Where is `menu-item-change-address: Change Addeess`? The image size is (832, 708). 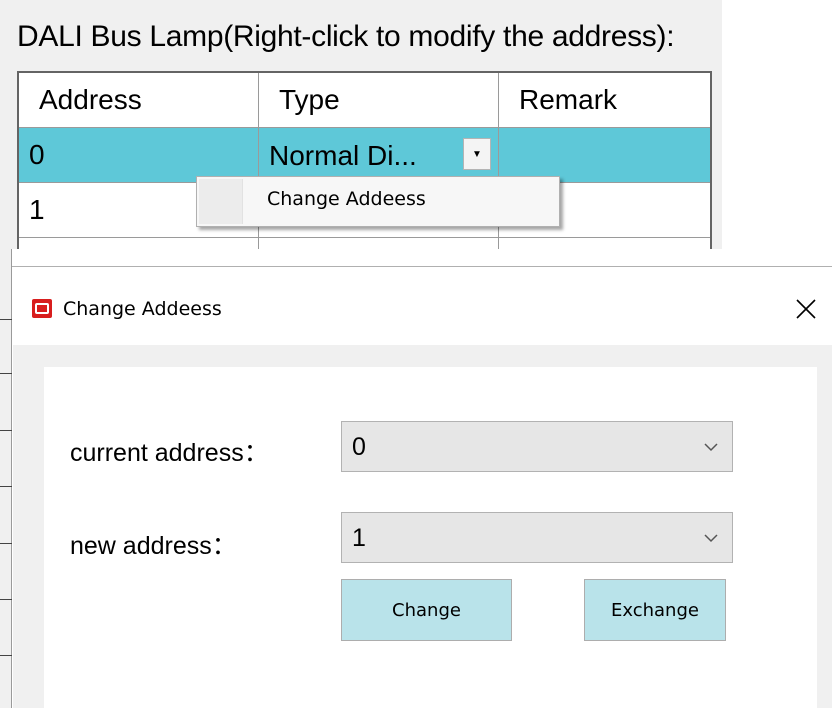
menu-item-change-address: Change Addeess is located at coordinates (346, 199).